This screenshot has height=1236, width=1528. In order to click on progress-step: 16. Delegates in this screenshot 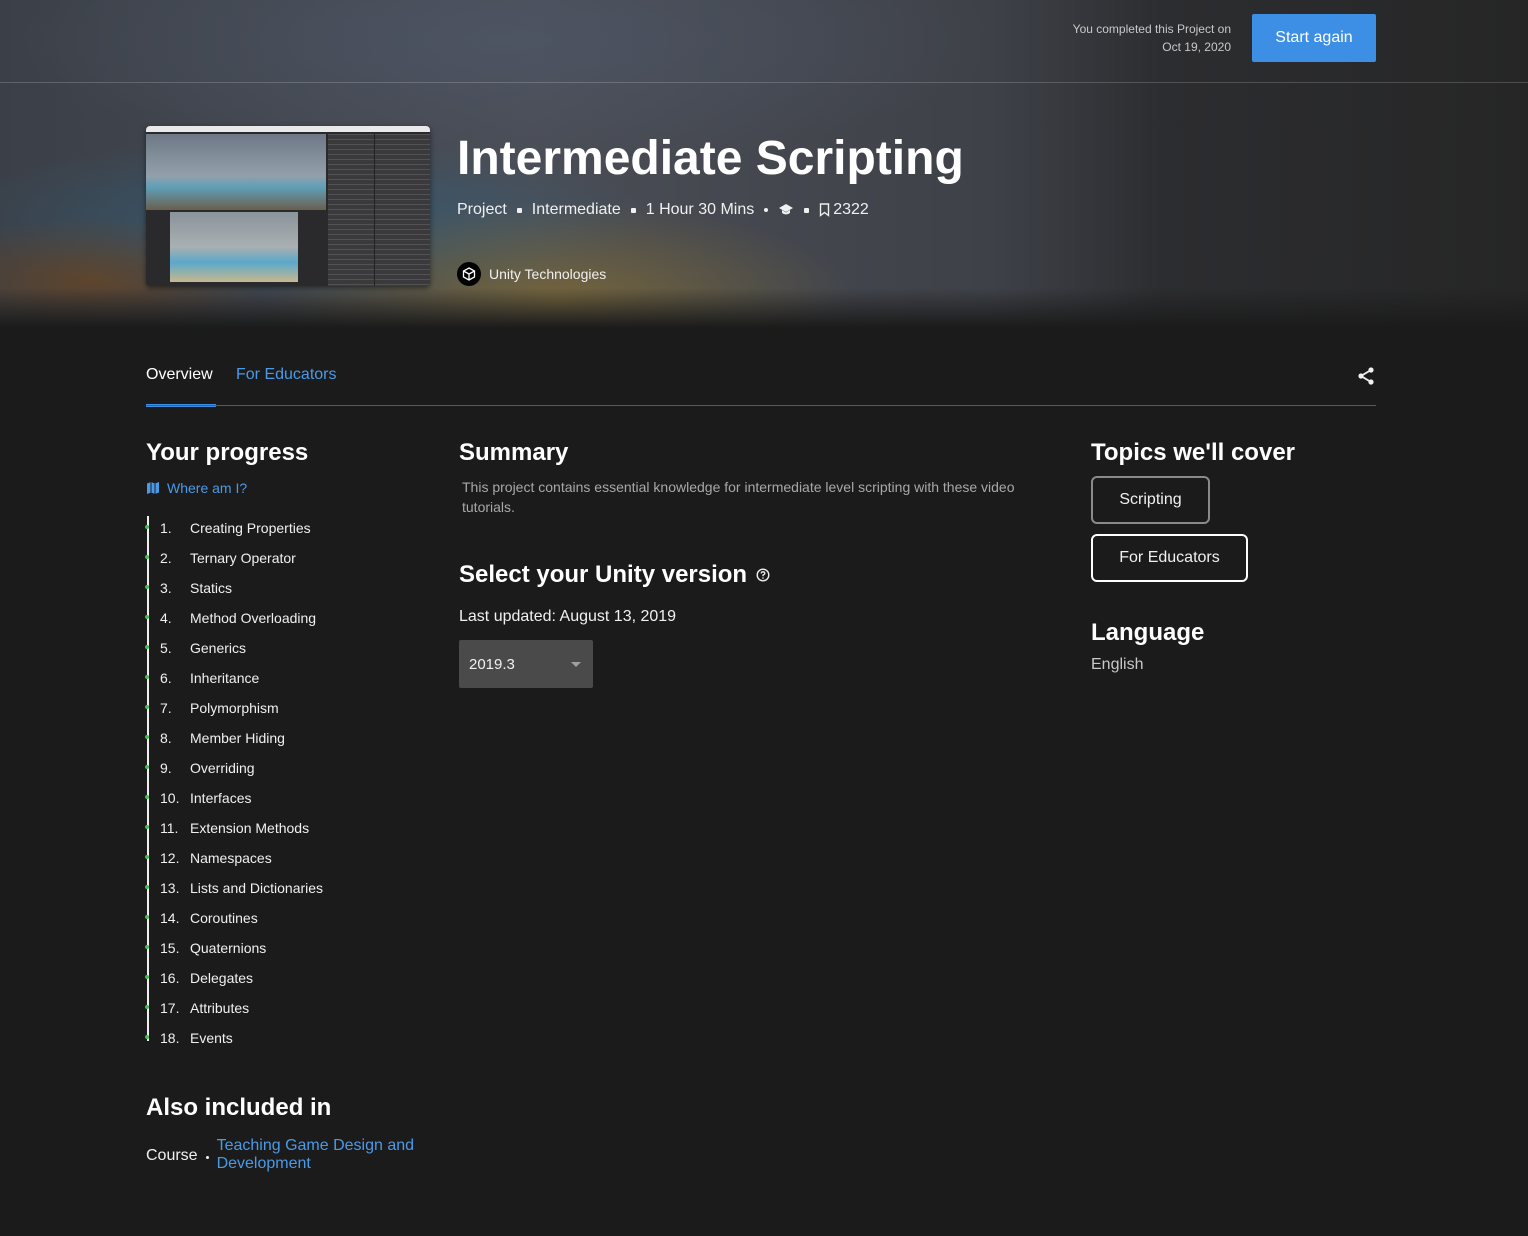, I will do `click(290, 978)`.